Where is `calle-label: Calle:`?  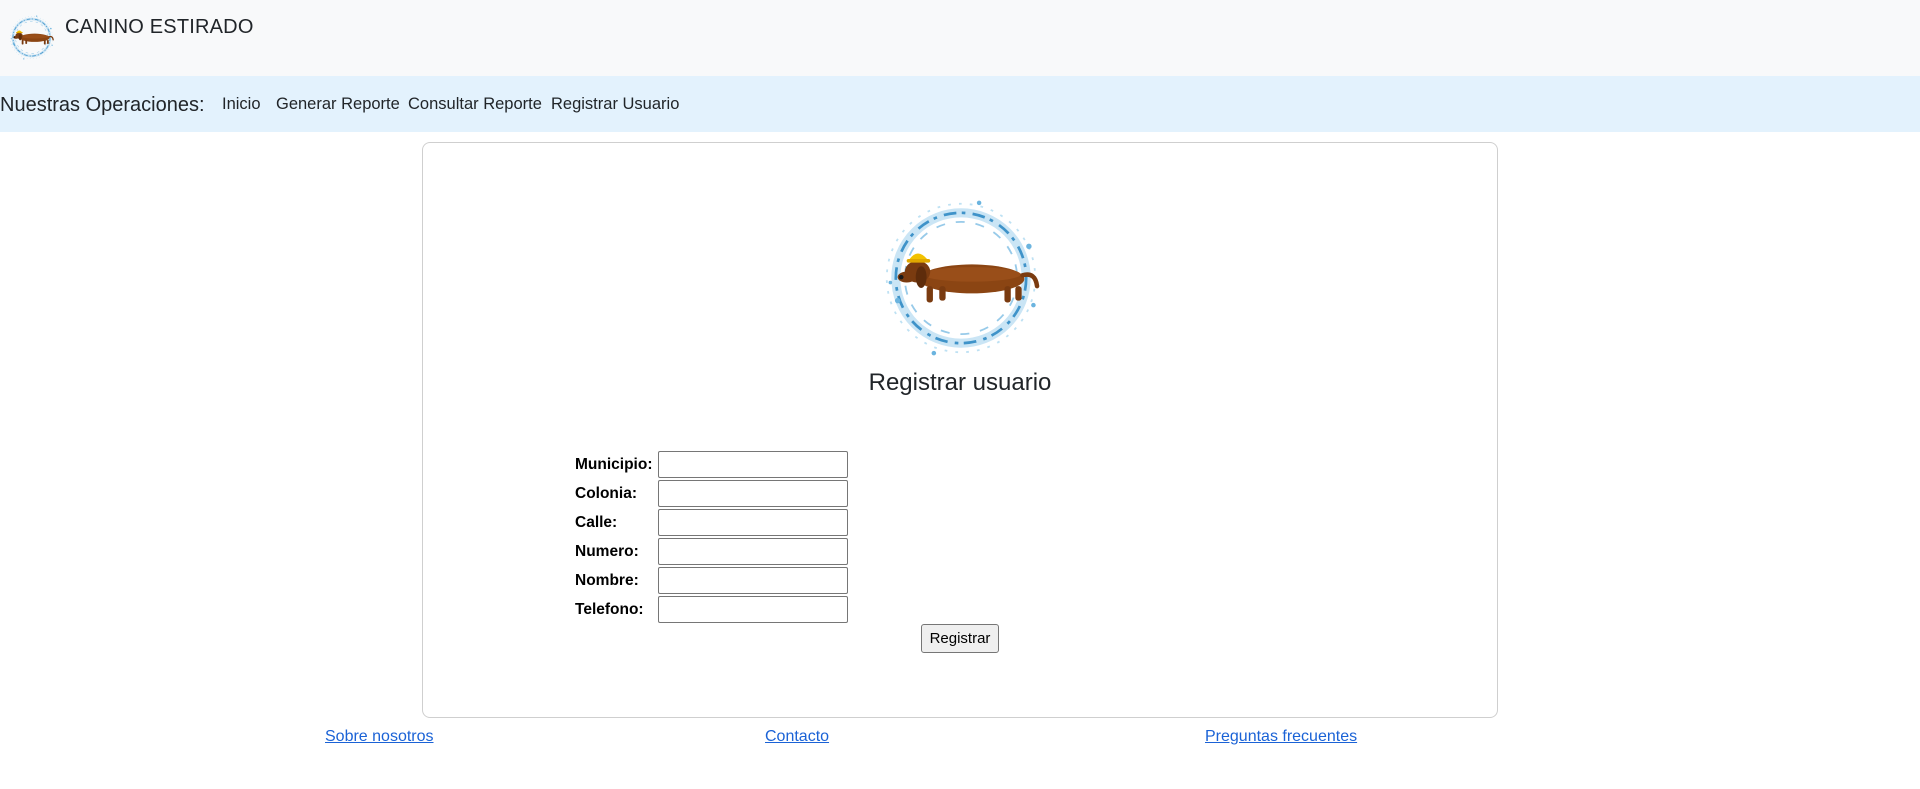 calle-label: Calle: is located at coordinates (596, 522).